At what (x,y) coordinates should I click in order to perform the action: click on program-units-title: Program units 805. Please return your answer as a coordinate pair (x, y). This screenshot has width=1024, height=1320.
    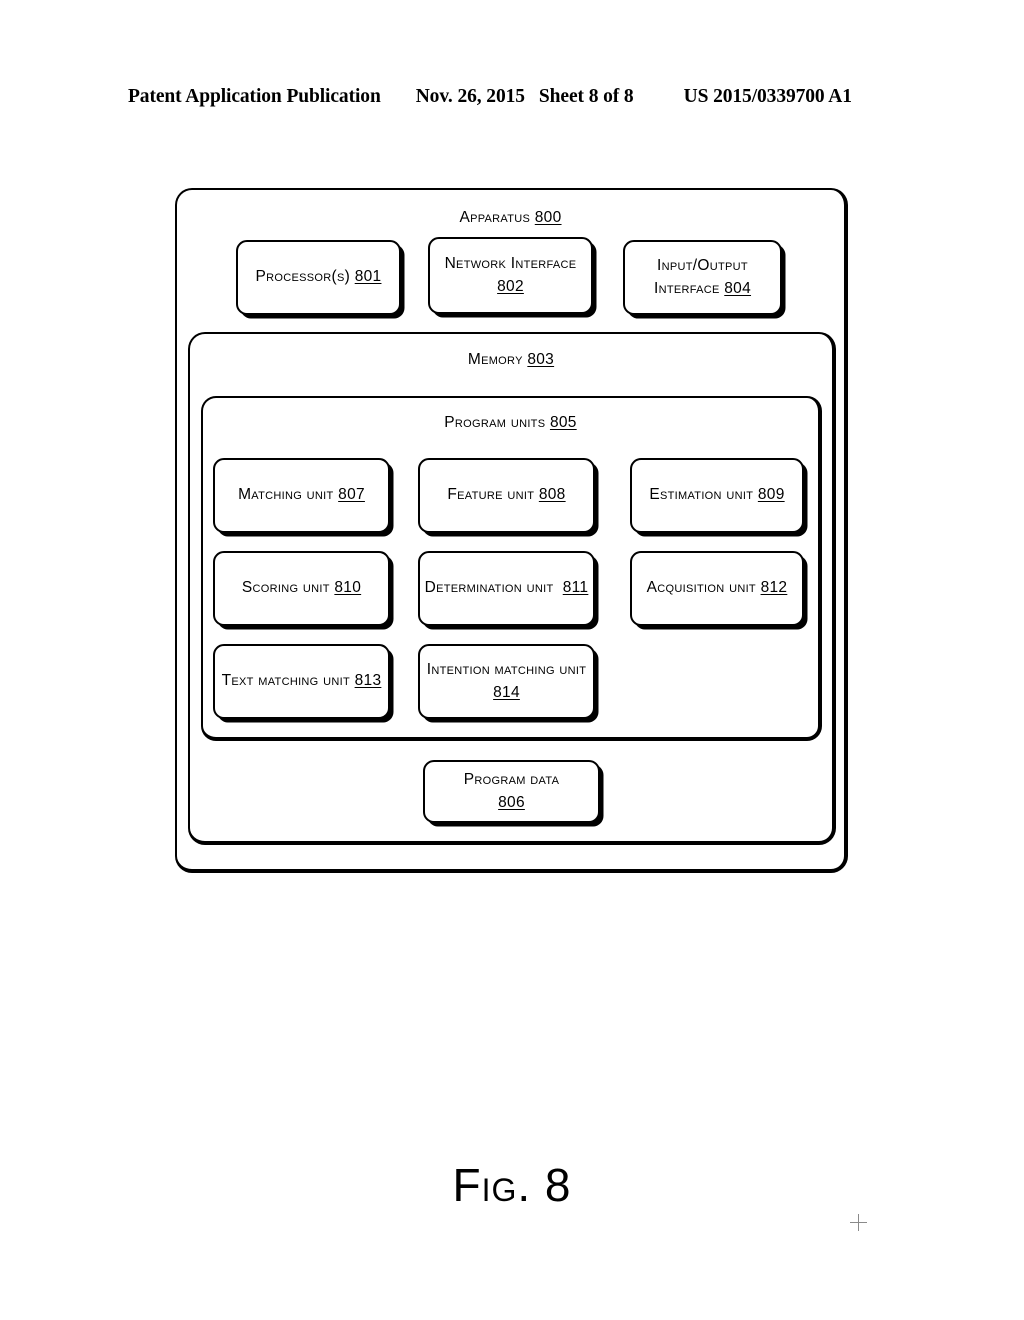
    Looking at the image, I should click on (510, 422).